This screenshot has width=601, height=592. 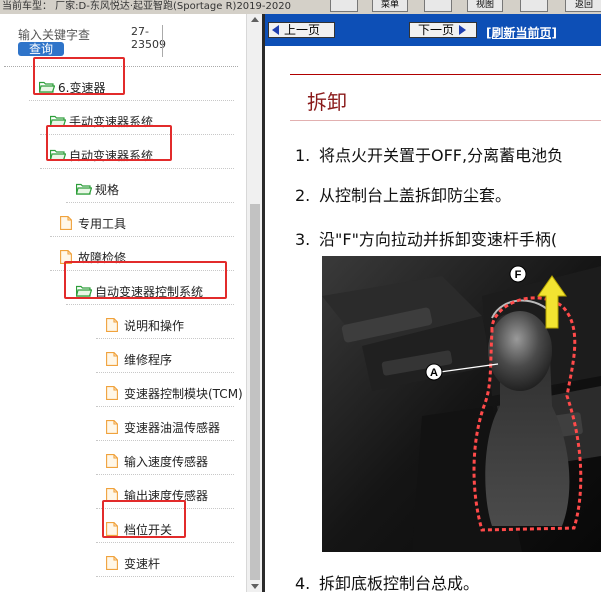 What do you see at coordinates (387, 583) in the screenshot?
I see `step-4: 4. 拆卸底板控制台总成。` at bounding box center [387, 583].